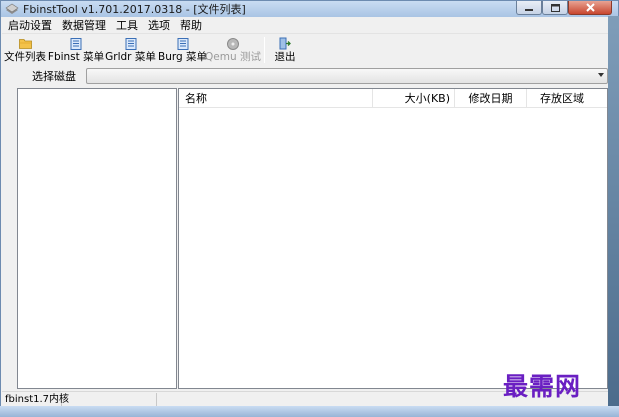 The image size is (619, 417). What do you see at coordinates (109, 399) in the screenshot?
I see `status-info` at bounding box center [109, 399].